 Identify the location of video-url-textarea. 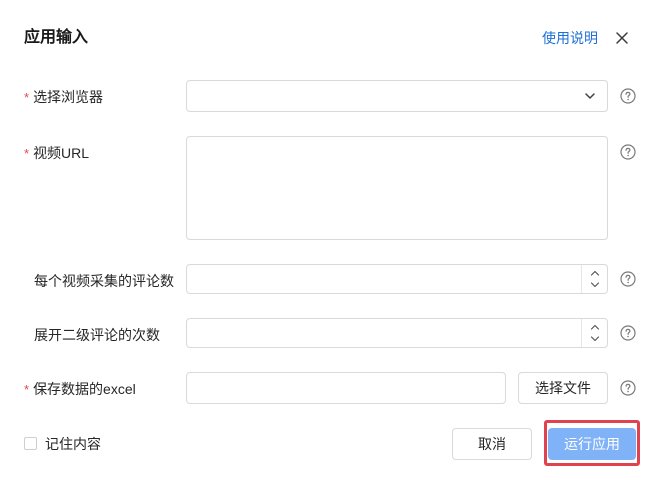
(397, 188).